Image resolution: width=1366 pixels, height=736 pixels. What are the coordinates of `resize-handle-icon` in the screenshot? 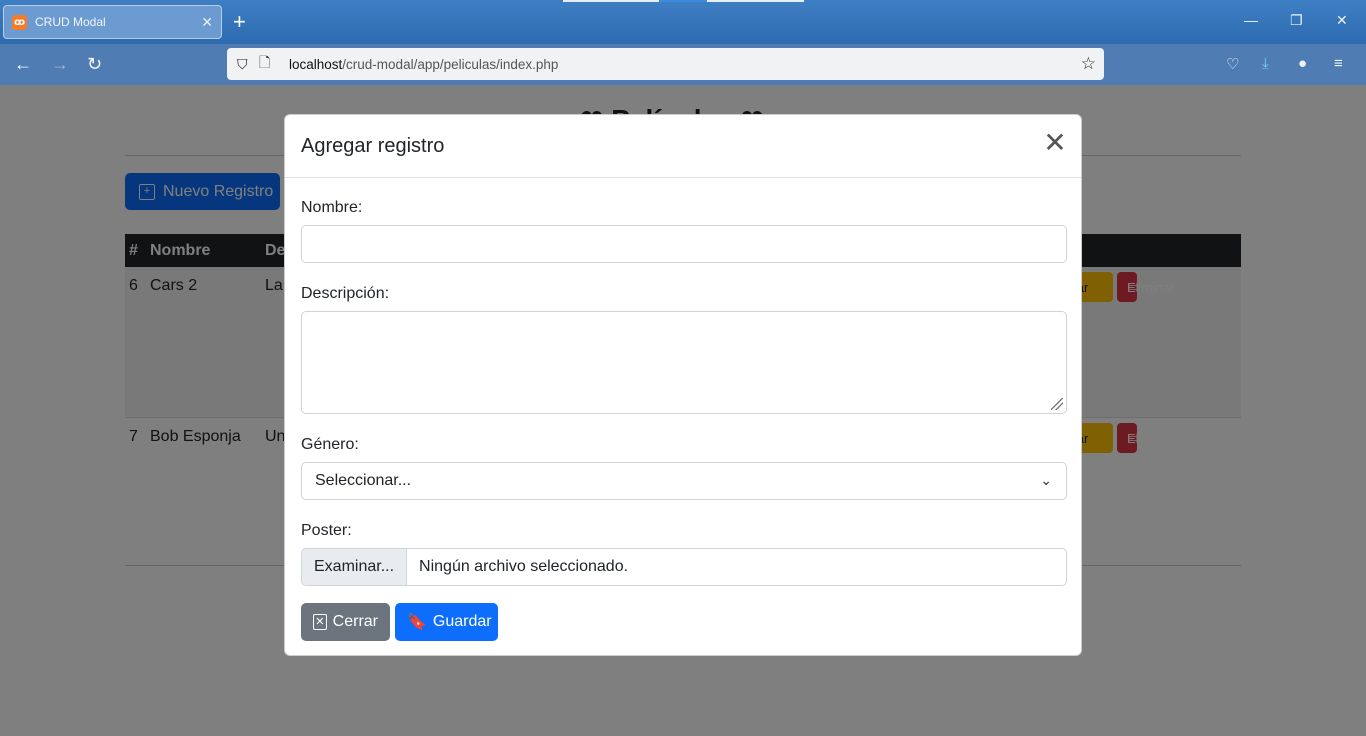 It's located at (1057, 404).